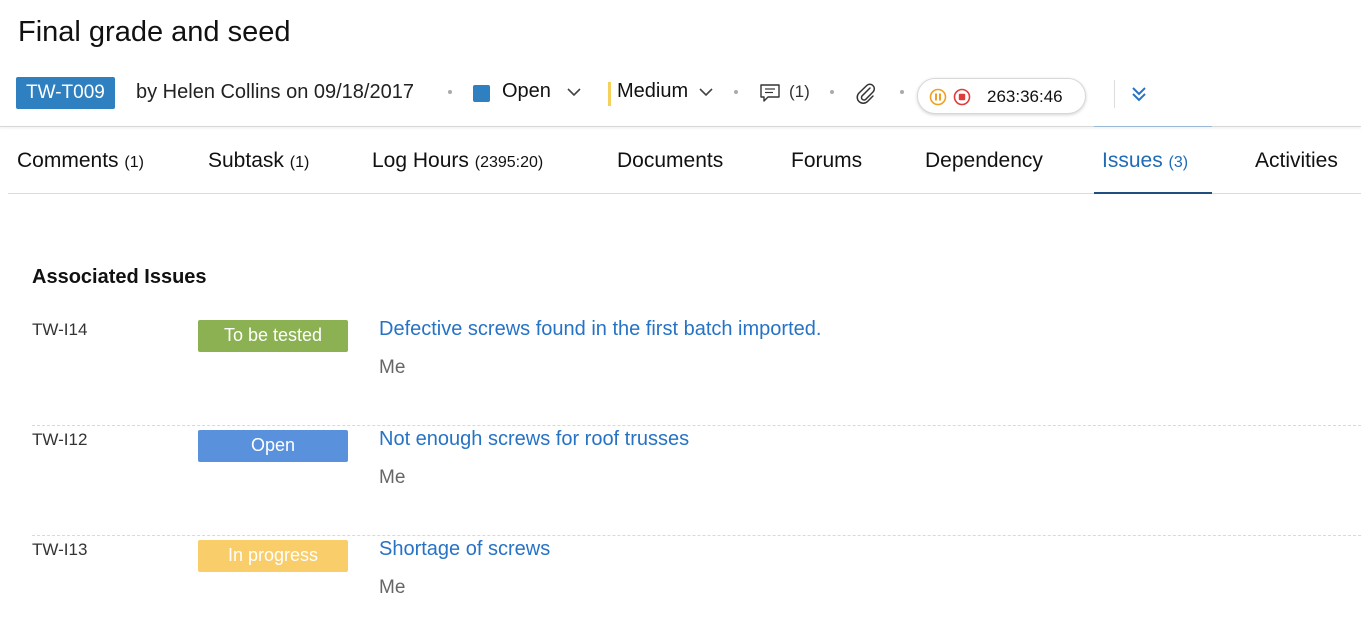 Image resolution: width=1361 pixels, height=631 pixels. I want to click on tab-activities: Activities, so click(1296, 160).